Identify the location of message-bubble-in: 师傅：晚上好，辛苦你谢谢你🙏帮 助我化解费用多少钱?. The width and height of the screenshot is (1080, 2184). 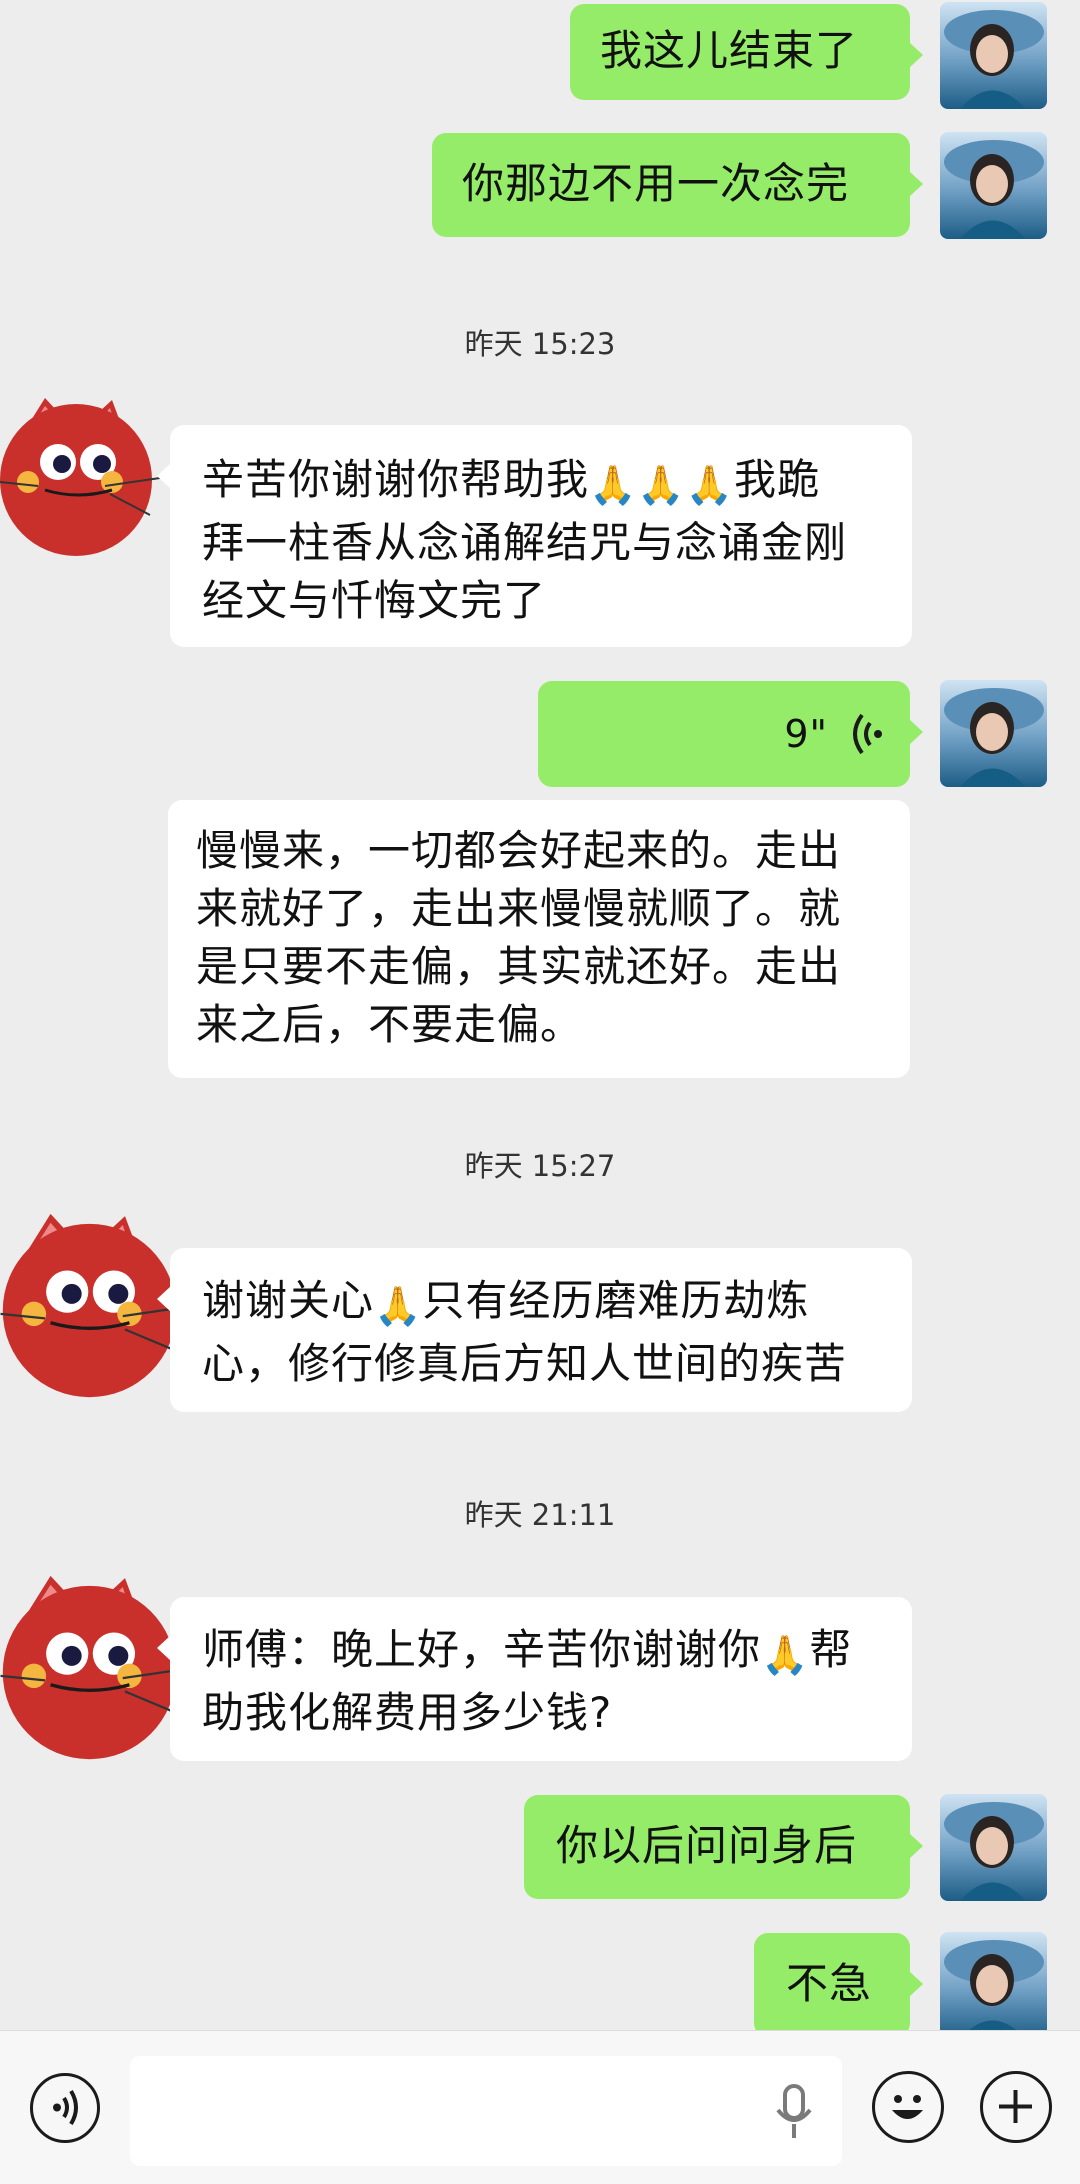
(534, 1679).